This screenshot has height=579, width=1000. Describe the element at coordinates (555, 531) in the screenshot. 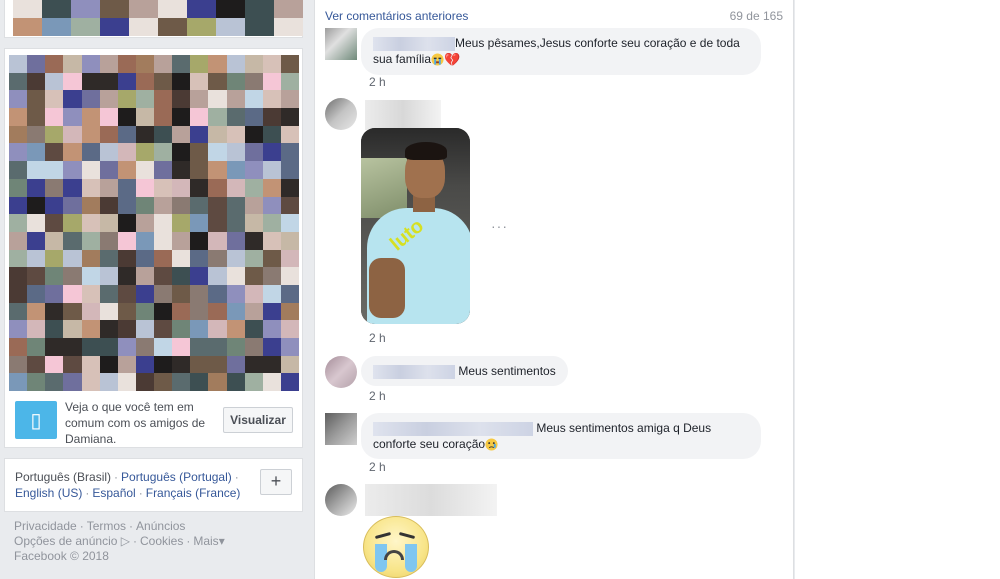

I see `comment` at that location.